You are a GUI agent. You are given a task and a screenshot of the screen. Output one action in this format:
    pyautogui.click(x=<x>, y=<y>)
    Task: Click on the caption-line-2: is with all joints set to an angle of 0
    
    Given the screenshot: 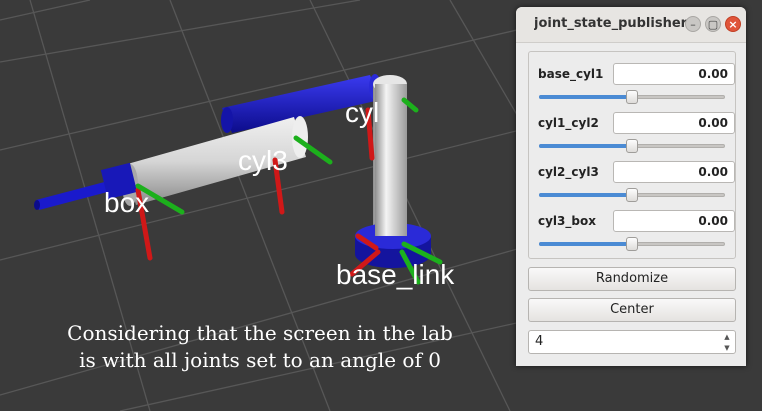 What is the action you would take?
    pyautogui.click(x=260, y=360)
    